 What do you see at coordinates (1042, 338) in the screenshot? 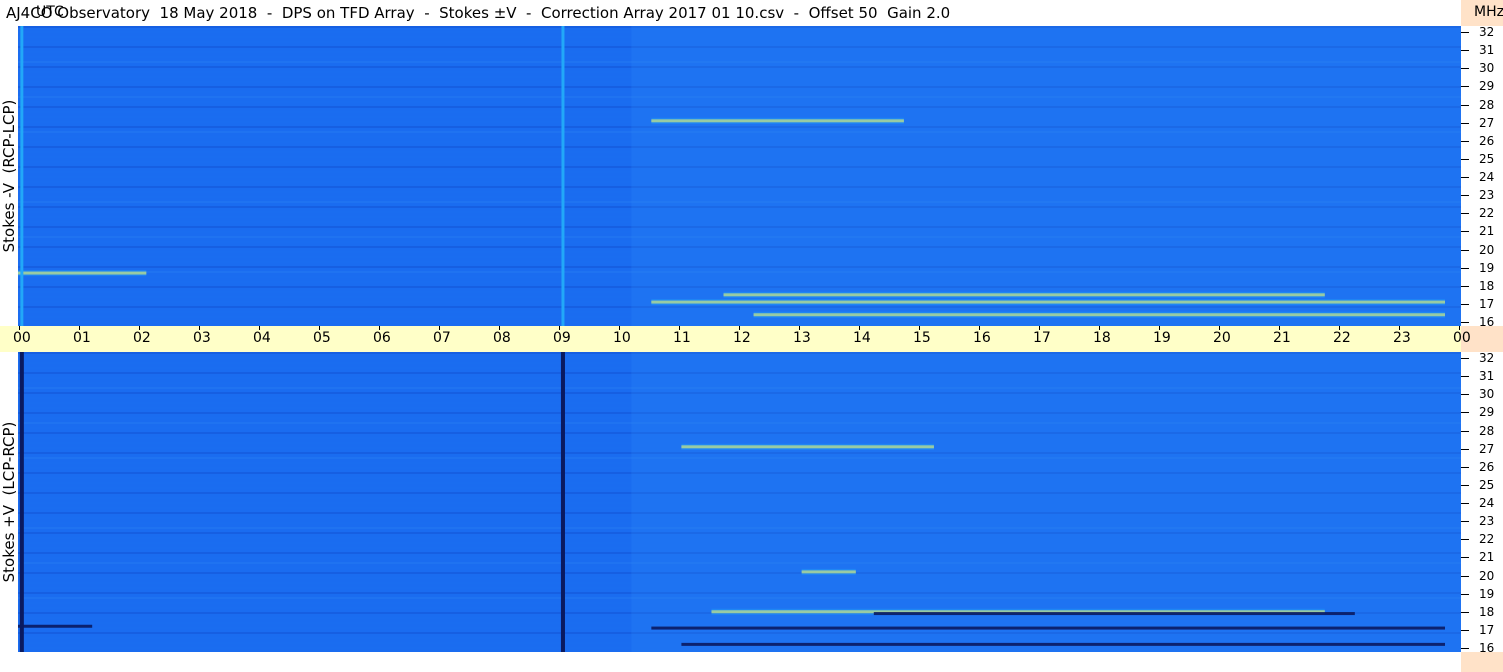
I see `time-tick-label: 17` at bounding box center [1042, 338].